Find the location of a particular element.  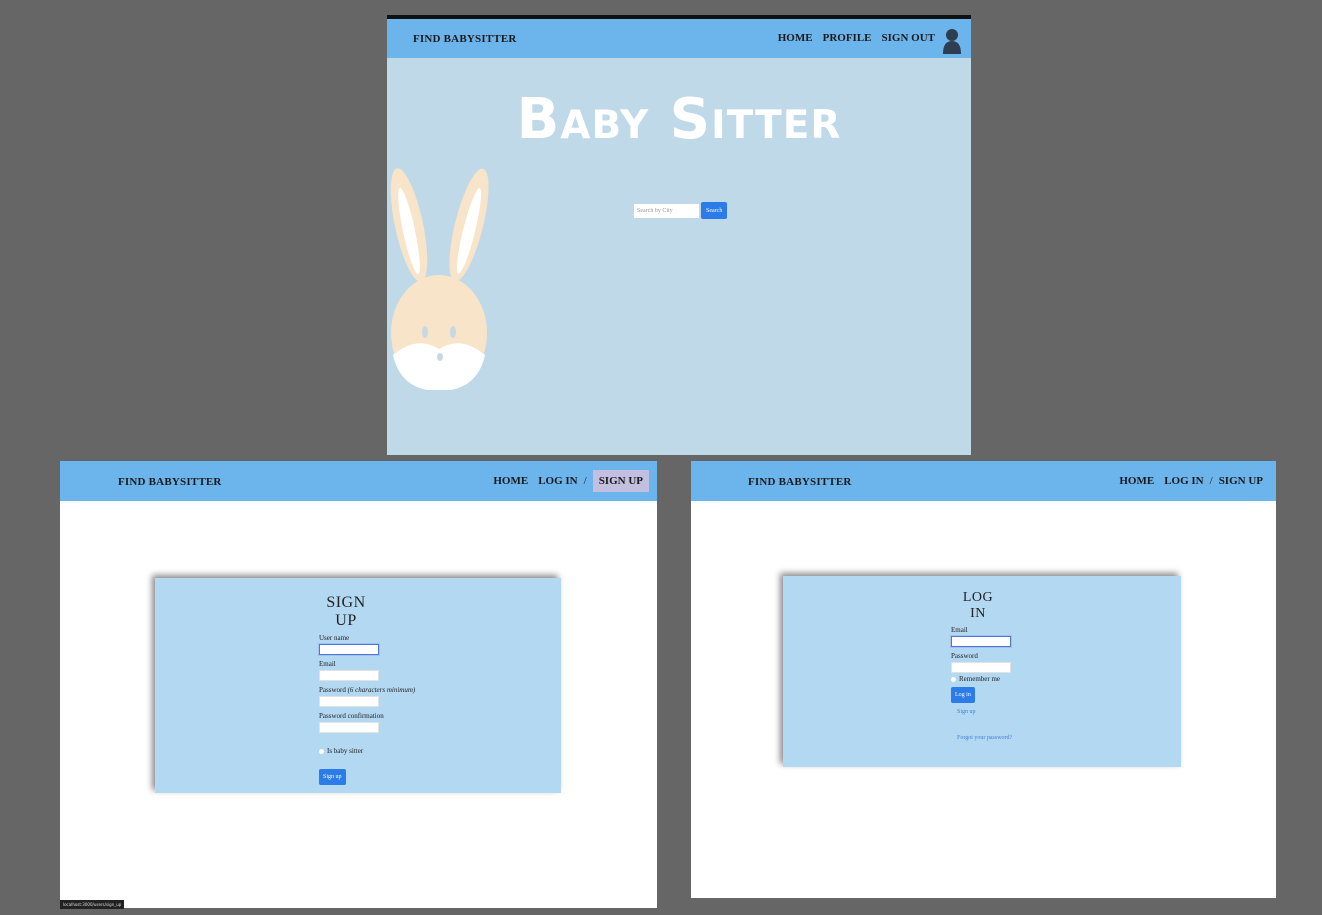

nav-profile: PROFILE is located at coordinates (847, 38).